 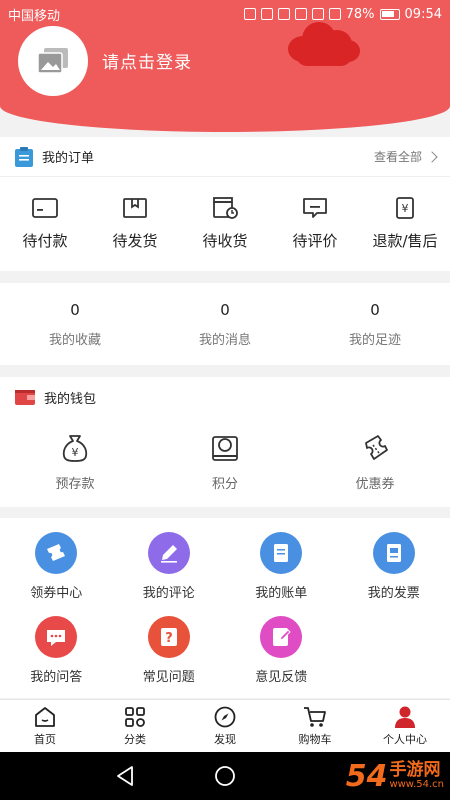 I want to click on tab-cart: 购物车, so click(x=315, y=726).